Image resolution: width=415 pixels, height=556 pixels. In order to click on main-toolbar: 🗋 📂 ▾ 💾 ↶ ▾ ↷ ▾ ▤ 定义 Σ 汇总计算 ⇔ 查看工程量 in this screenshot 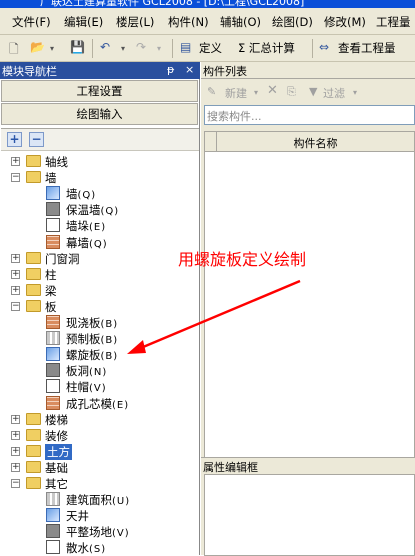, I will do `click(207, 48)`.